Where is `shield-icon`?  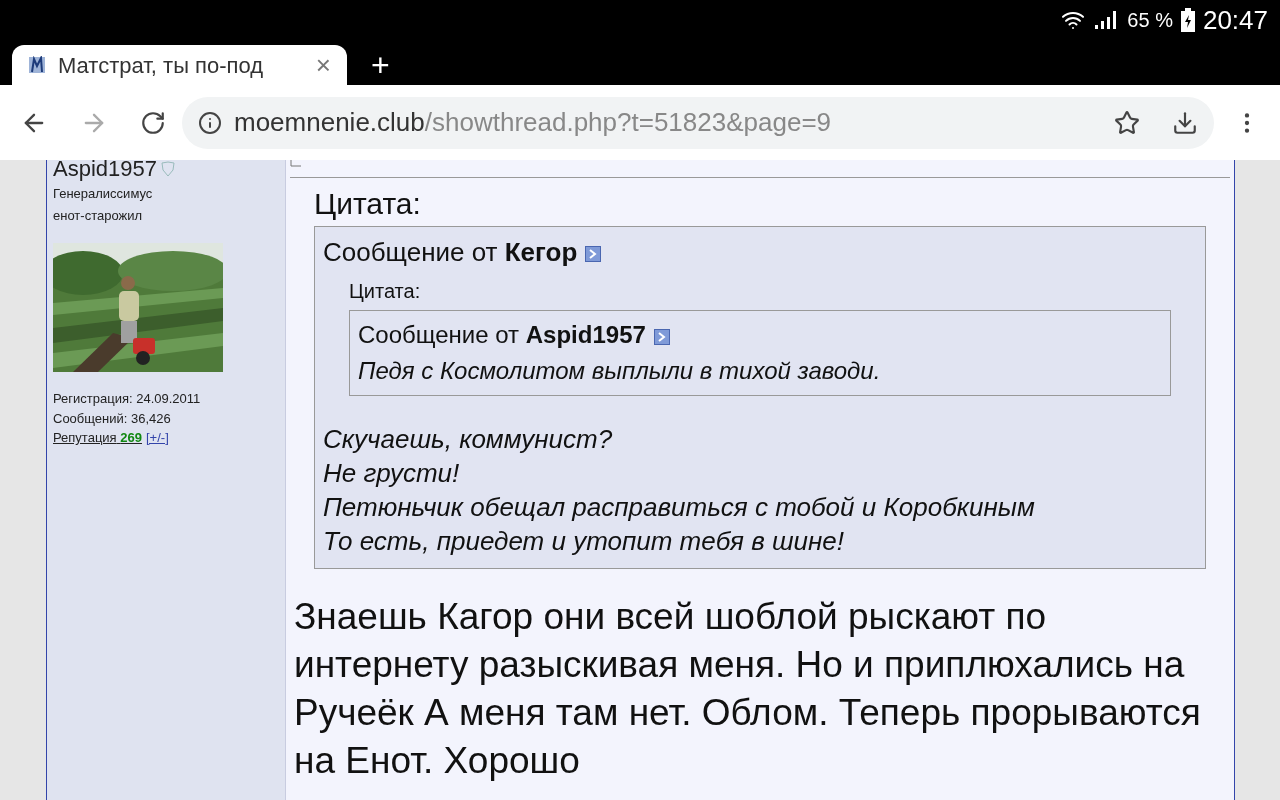
shield-icon is located at coordinates (168, 169).